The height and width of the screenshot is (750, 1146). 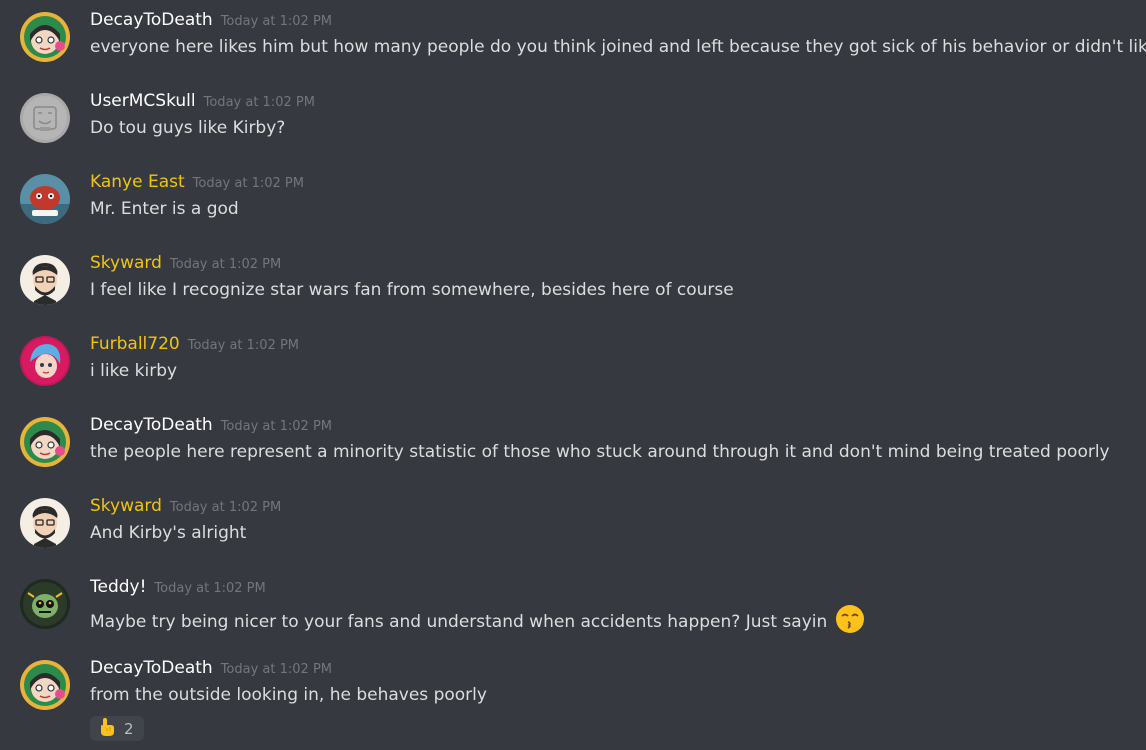 What do you see at coordinates (850, 619) in the screenshot?
I see `kissing-face-icon` at bounding box center [850, 619].